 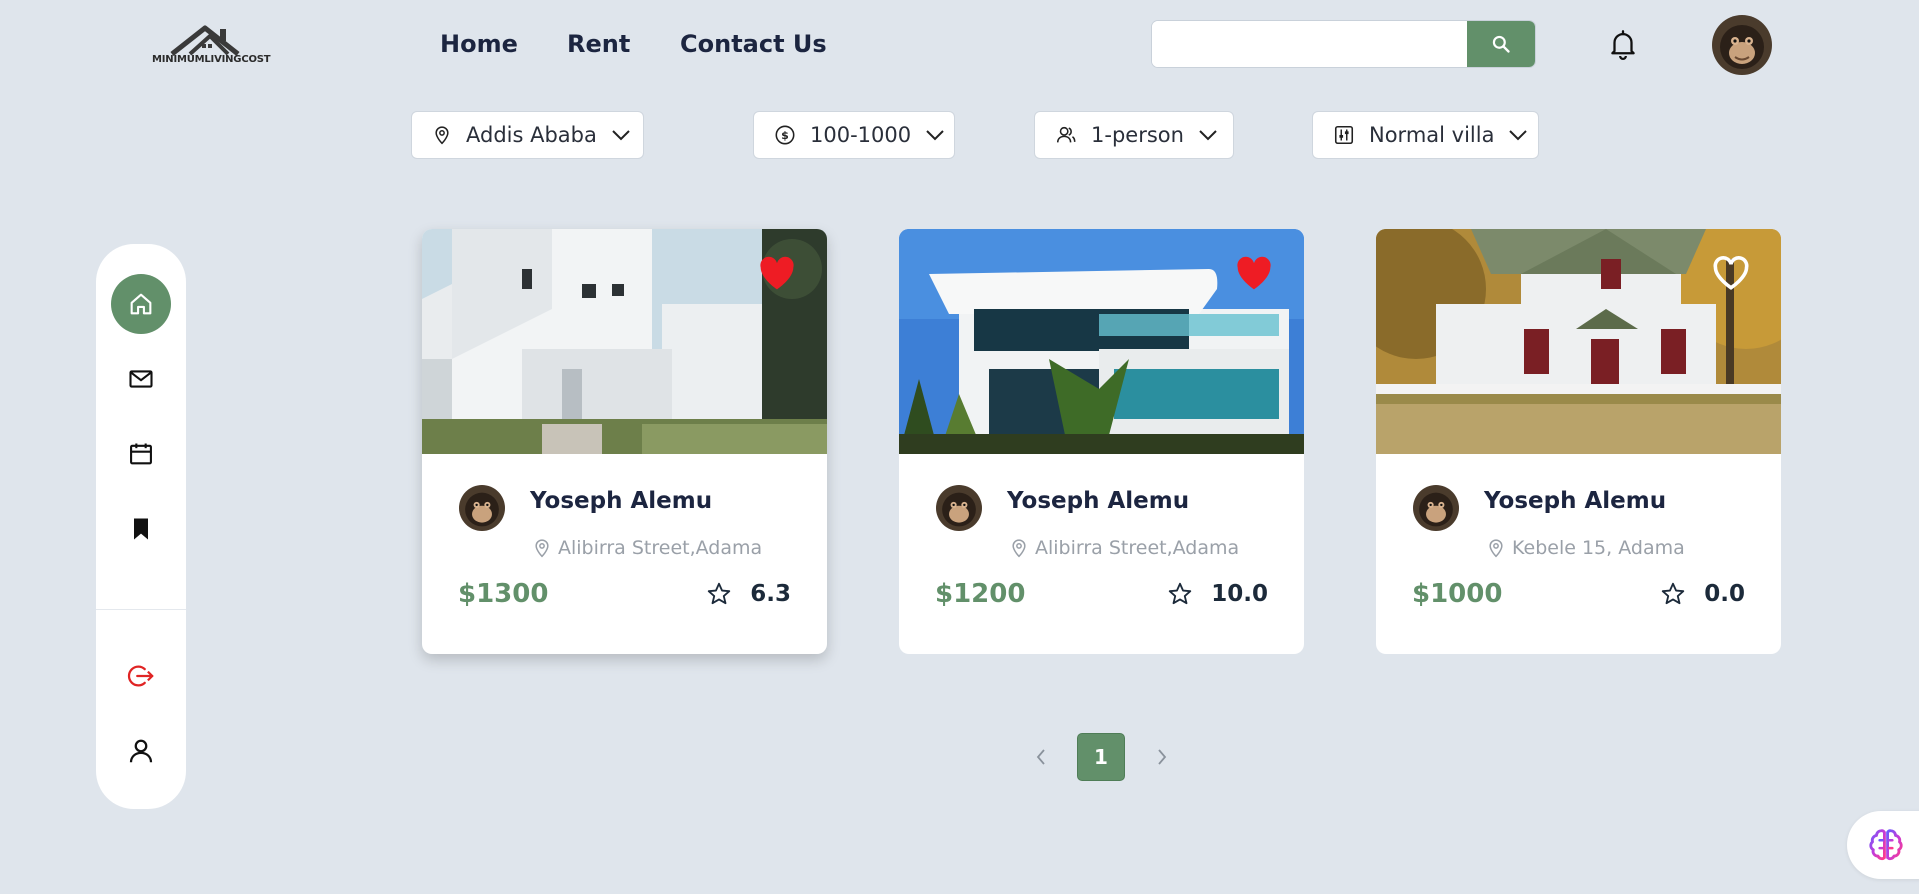 I want to click on users-icon, so click(x=1066, y=134).